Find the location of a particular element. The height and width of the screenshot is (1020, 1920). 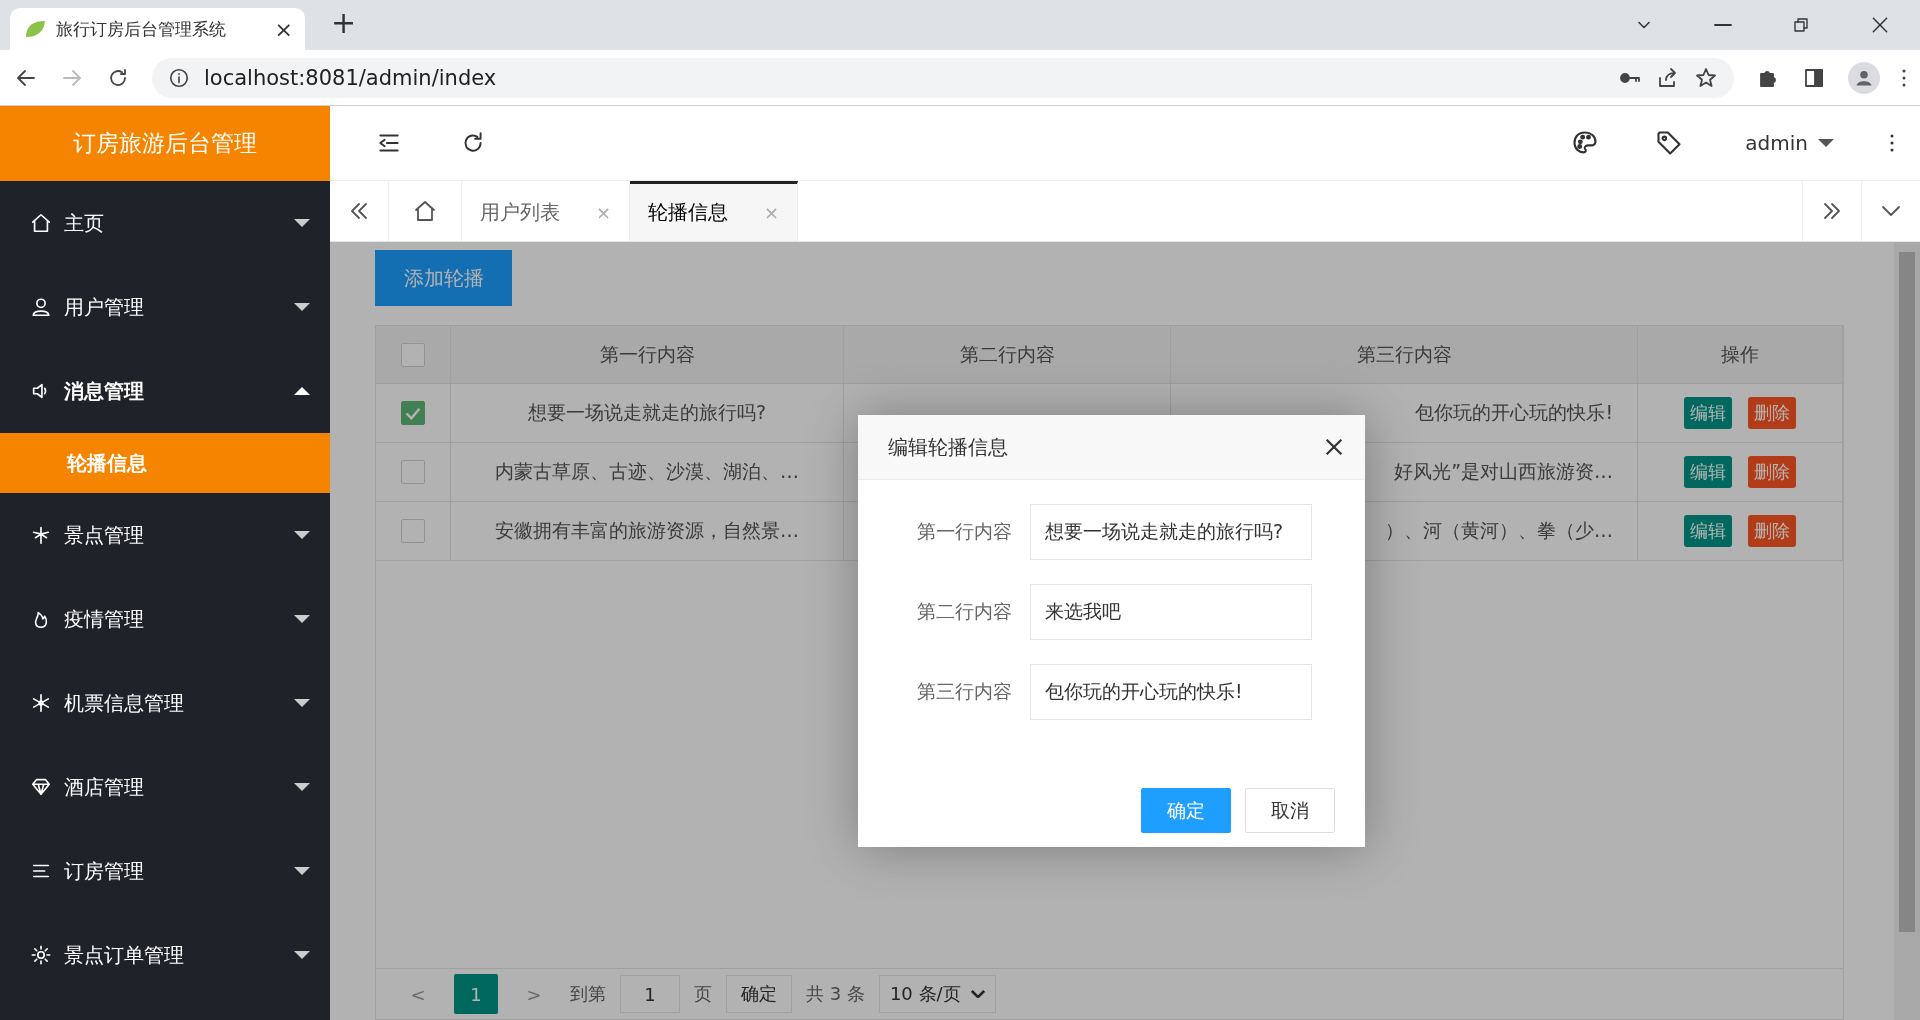

restore-icon is located at coordinates (1801, 25).